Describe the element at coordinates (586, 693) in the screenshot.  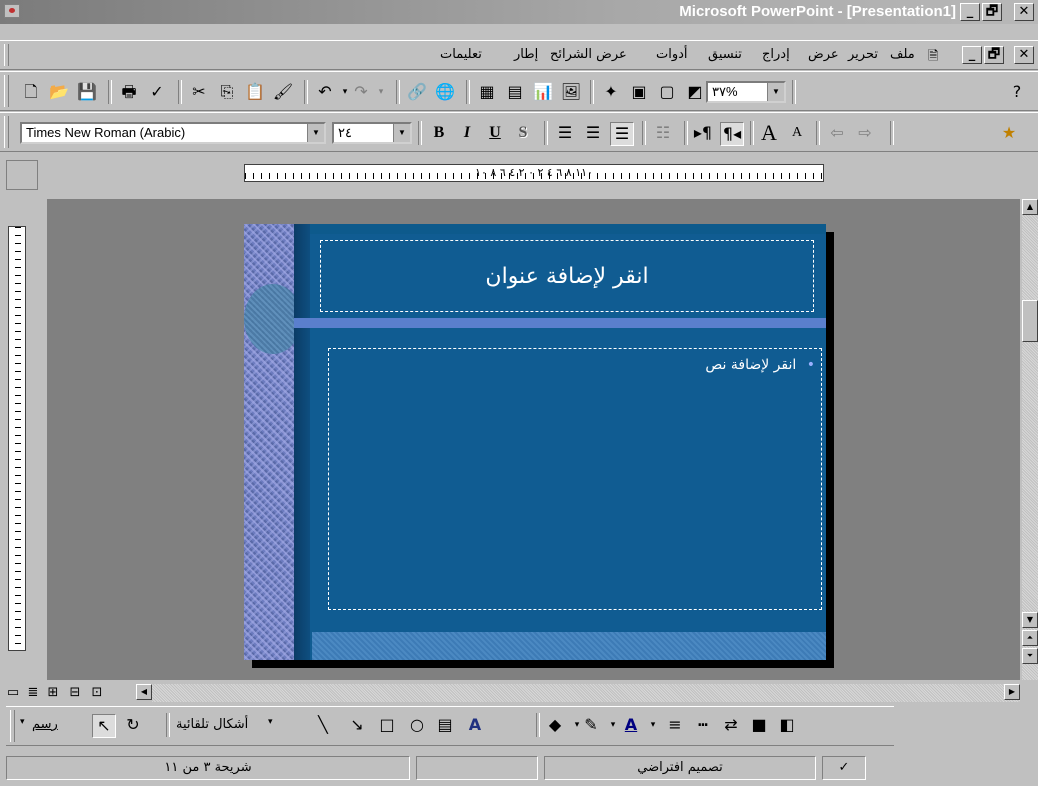
I see `horizontal-scrollbar` at that location.